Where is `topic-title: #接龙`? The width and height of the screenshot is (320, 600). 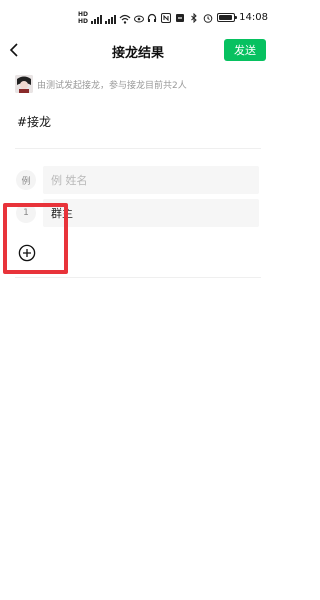 topic-title: #接龙 is located at coordinates (34, 121).